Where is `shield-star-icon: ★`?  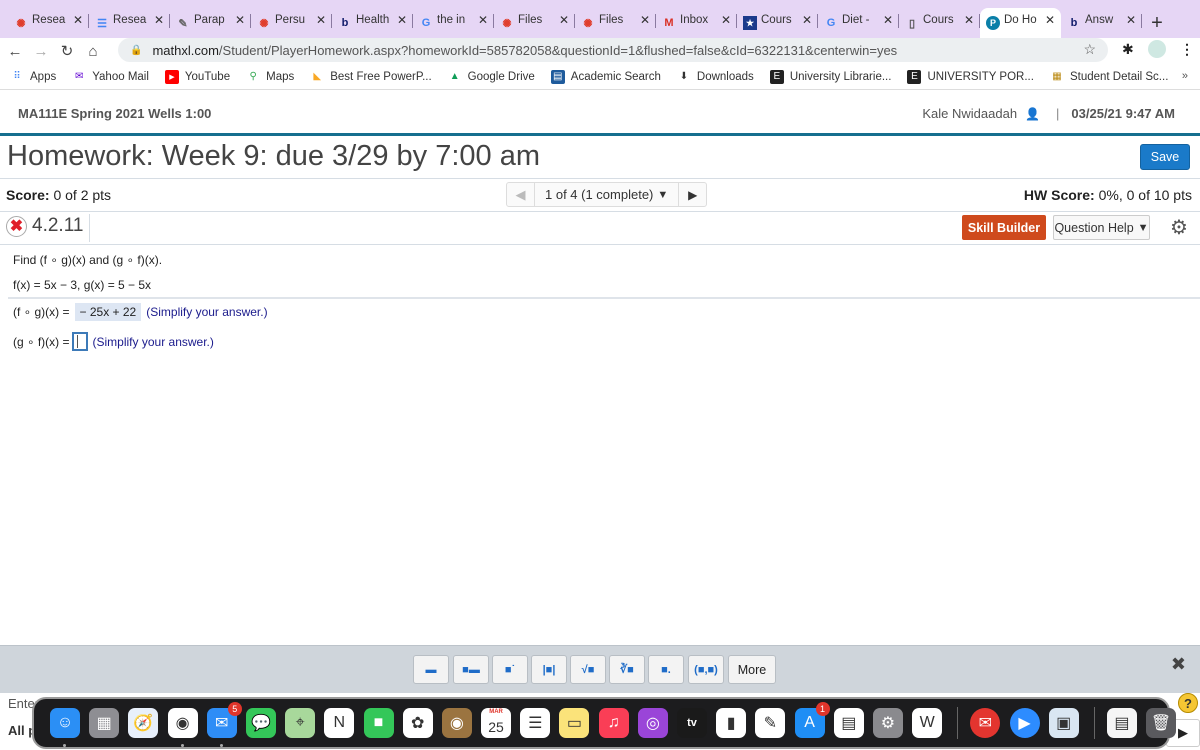 shield-star-icon: ★ is located at coordinates (750, 23).